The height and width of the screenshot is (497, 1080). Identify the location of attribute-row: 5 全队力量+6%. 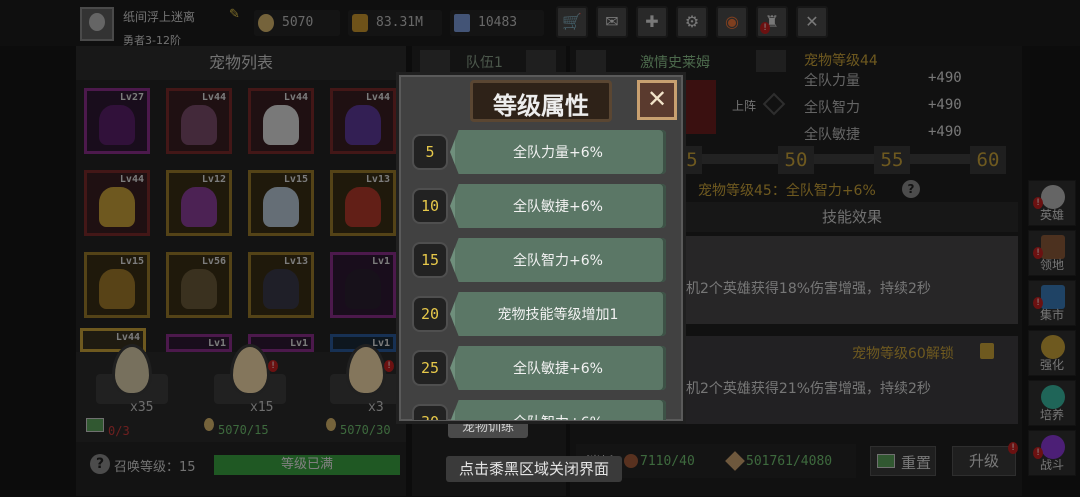
(539, 152).